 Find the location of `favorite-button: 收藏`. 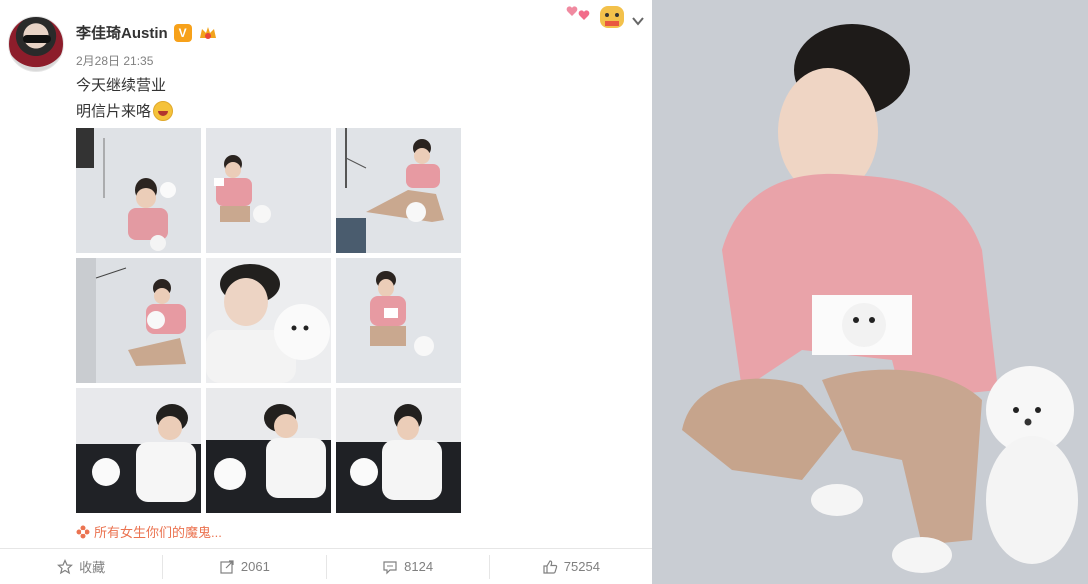

favorite-button: 收藏 is located at coordinates (82, 566).